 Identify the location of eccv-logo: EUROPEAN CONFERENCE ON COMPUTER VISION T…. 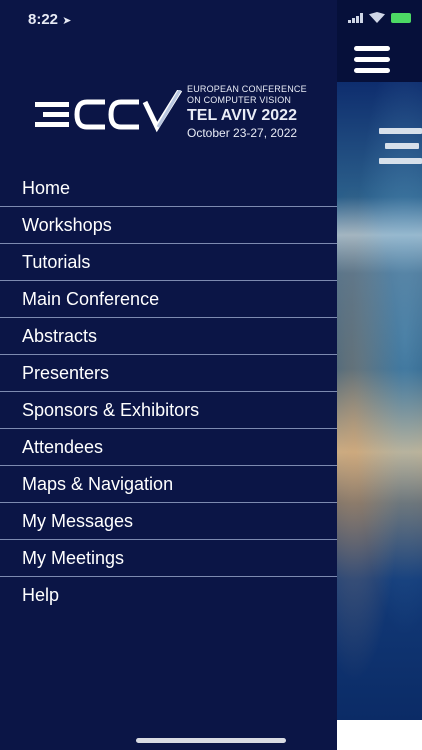
(180, 114).